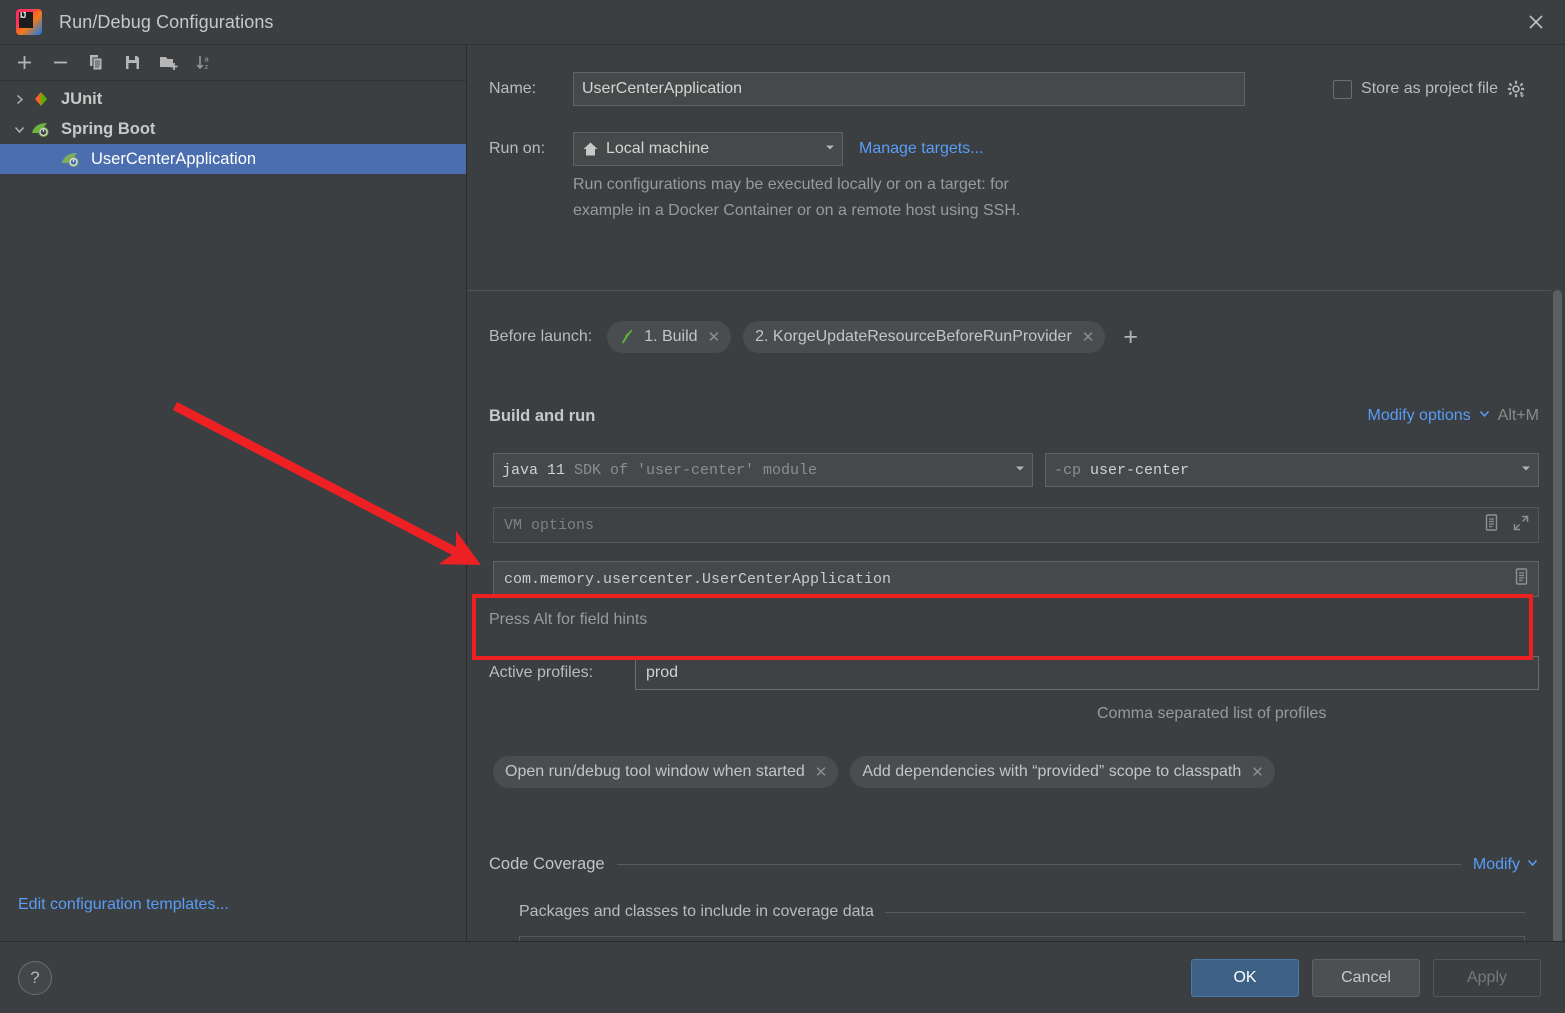 This screenshot has height=1013, width=1565. Describe the element at coordinates (96, 63) in the screenshot. I see `copy-configuration-button` at that location.